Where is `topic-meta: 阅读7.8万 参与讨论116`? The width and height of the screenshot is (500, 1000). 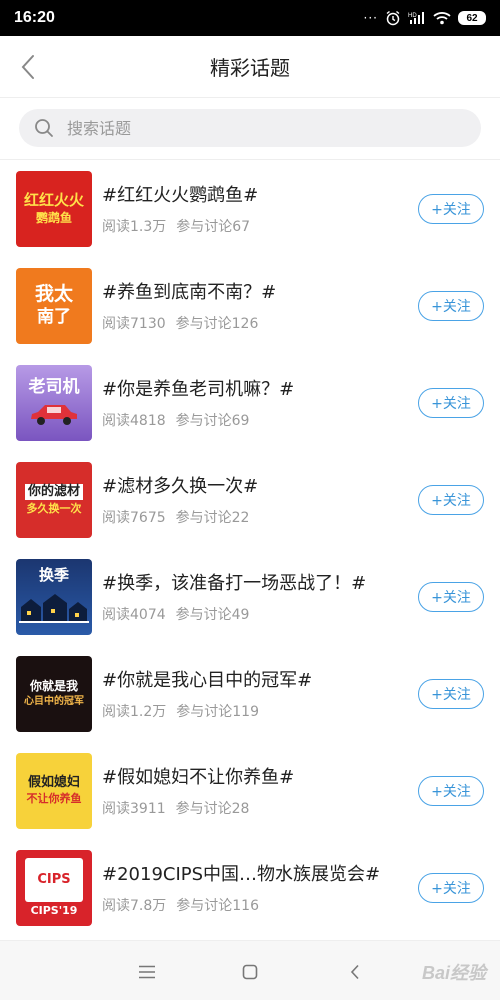 topic-meta: 阅读7.8万 参与讨论116 is located at coordinates (252, 905).